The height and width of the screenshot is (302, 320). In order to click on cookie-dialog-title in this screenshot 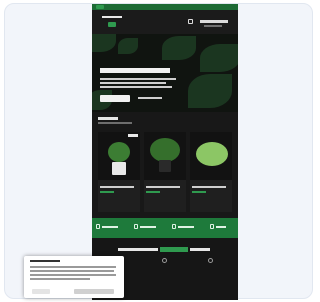, I will do `click(45, 261)`.